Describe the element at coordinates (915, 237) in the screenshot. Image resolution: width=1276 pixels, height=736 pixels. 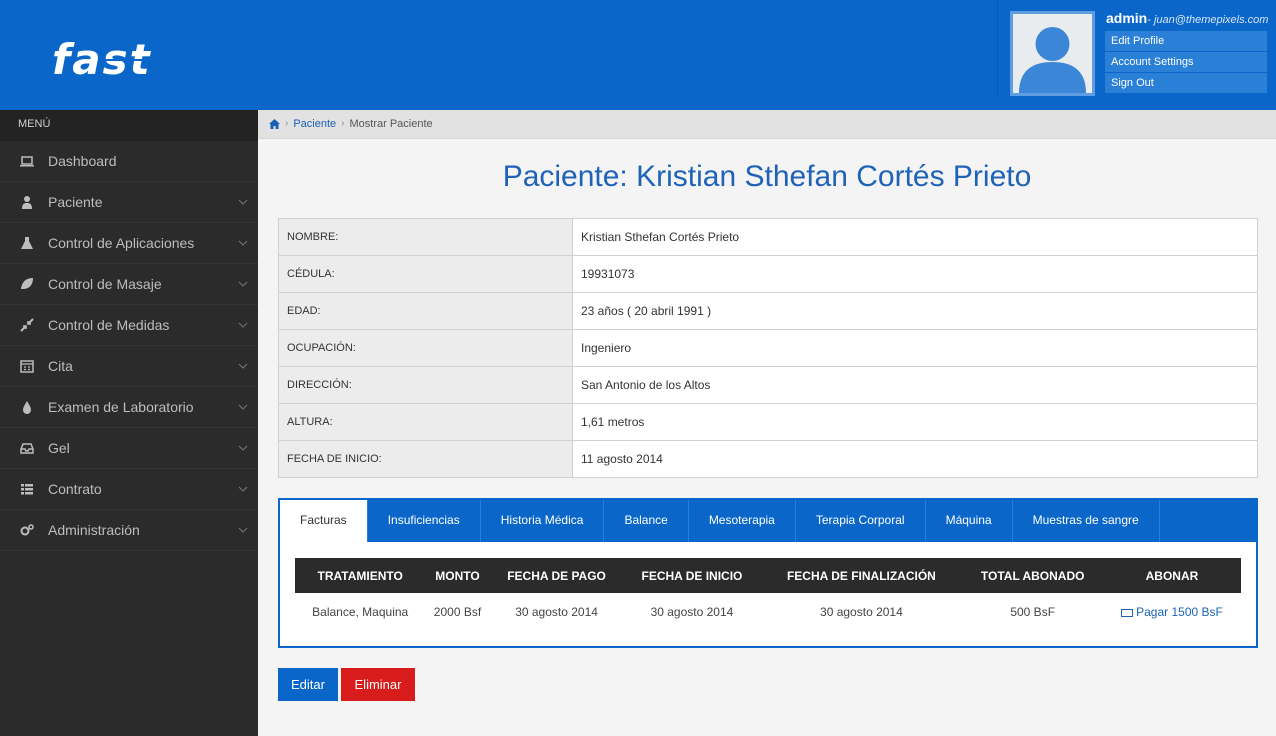
I see `field-value: Kristian Sthefan Cortés Prieto` at that location.